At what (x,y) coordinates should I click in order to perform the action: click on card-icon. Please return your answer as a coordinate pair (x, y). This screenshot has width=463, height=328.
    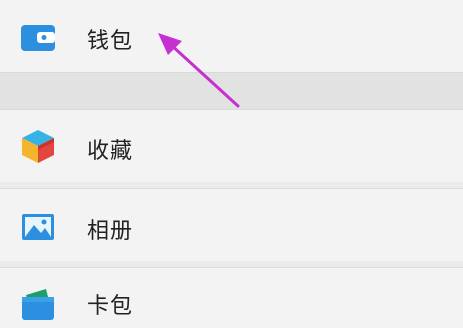
    Looking at the image, I should click on (38, 304).